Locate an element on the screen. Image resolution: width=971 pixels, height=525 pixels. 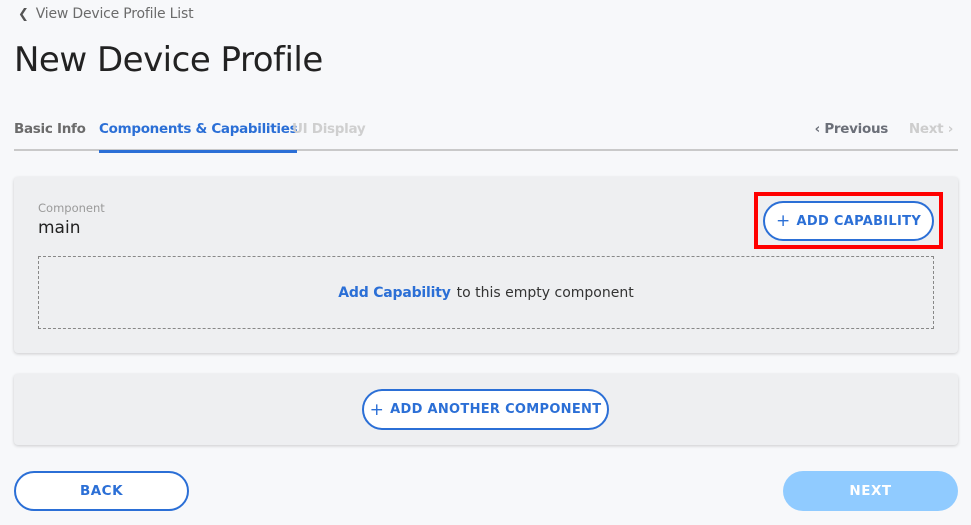
empty-capability-dropzone: Add Capability to this empty component is located at coordinates (486, 292).